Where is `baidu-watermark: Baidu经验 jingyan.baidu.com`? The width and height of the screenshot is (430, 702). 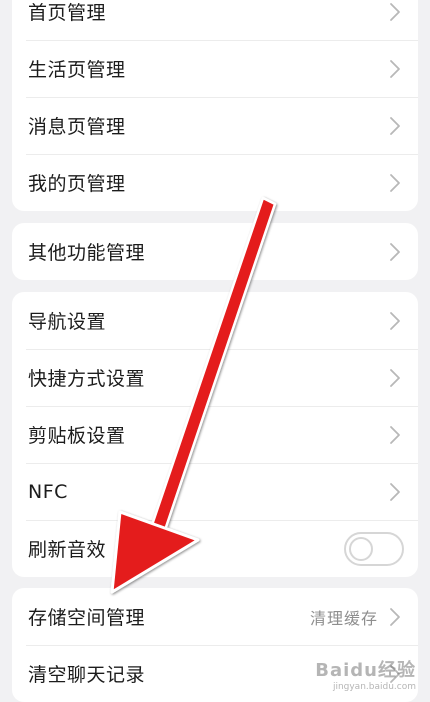
baidu-watermark: Baidu经验 jingyan.baidu.com is located at coordinates (365, 674).